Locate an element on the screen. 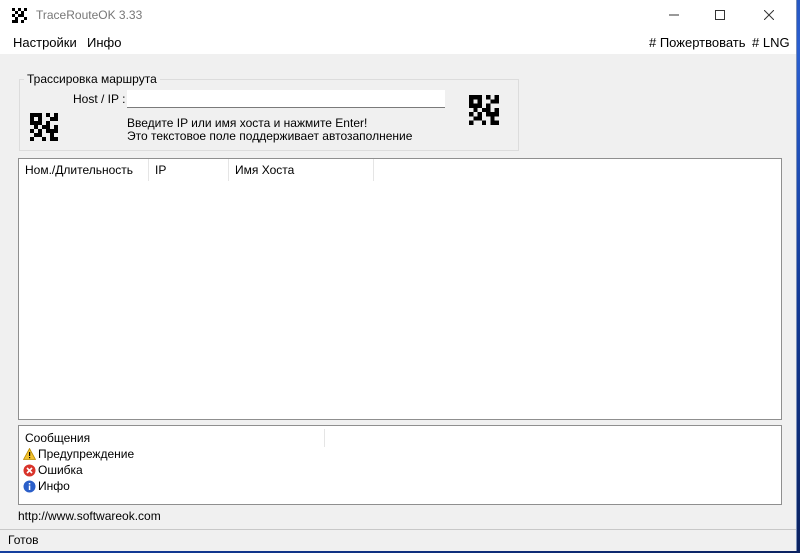 This screenshot has width=800, height=553. message-item-error: Ошибка is located at coordinates (53, 470).